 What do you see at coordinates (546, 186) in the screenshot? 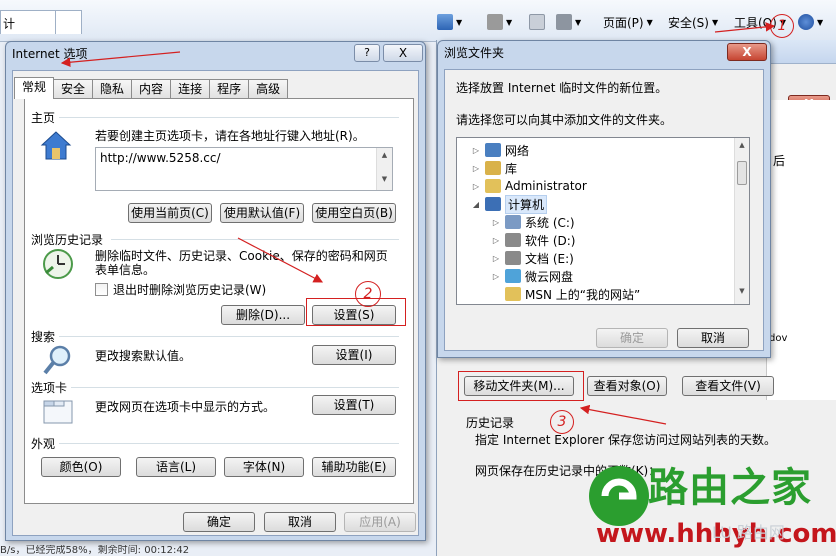
I see `tree-node-label: Administrator` at bounding box center [546, 186].